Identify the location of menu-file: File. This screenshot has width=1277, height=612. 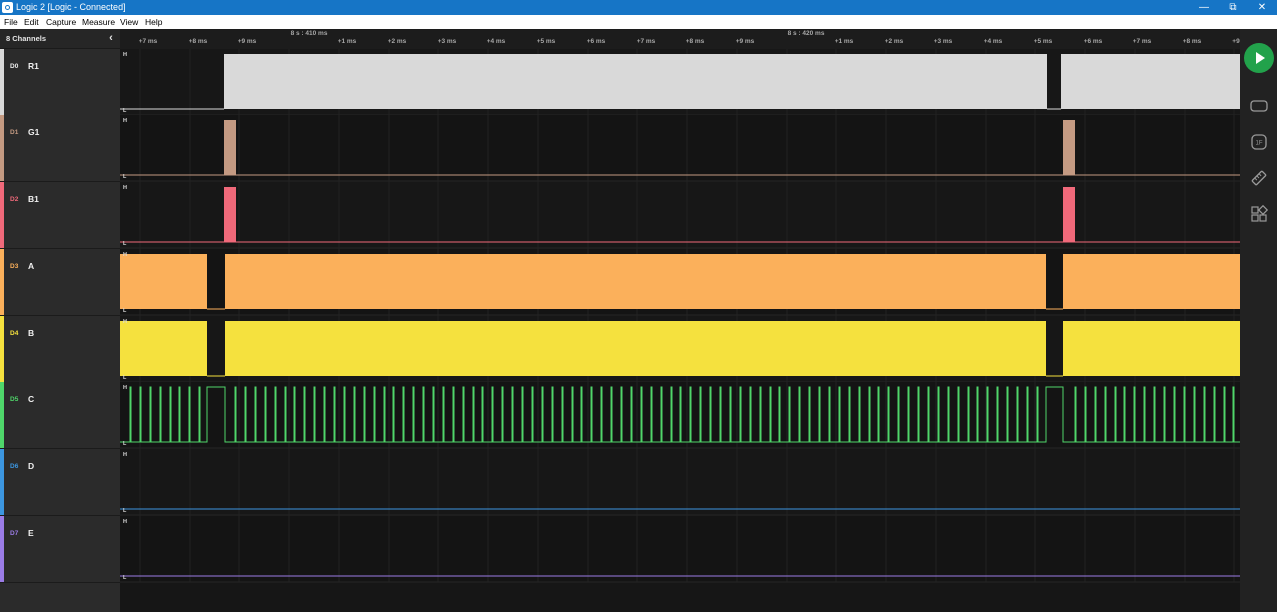
(11, 22).